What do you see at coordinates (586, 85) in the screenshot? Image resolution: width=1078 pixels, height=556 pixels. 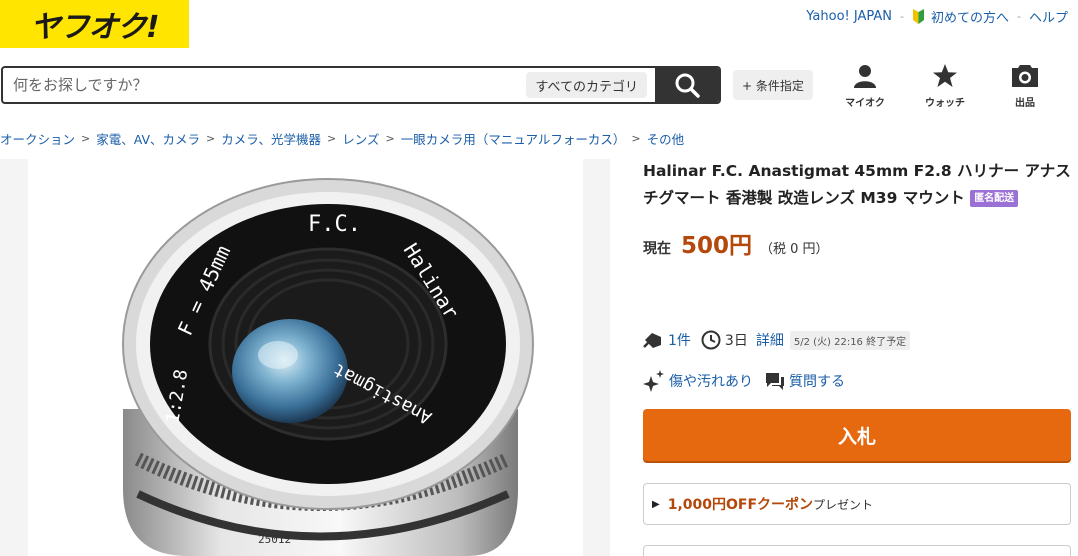 I see `category-select-button: すべてのカテゴリ` at bounding box center [586, 85].